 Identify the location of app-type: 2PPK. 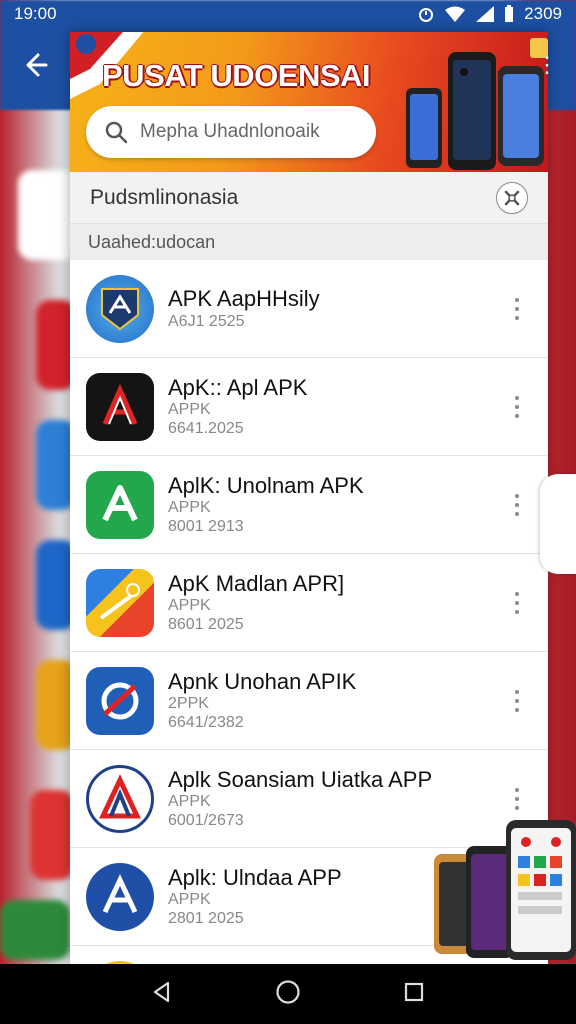
(188, 703).